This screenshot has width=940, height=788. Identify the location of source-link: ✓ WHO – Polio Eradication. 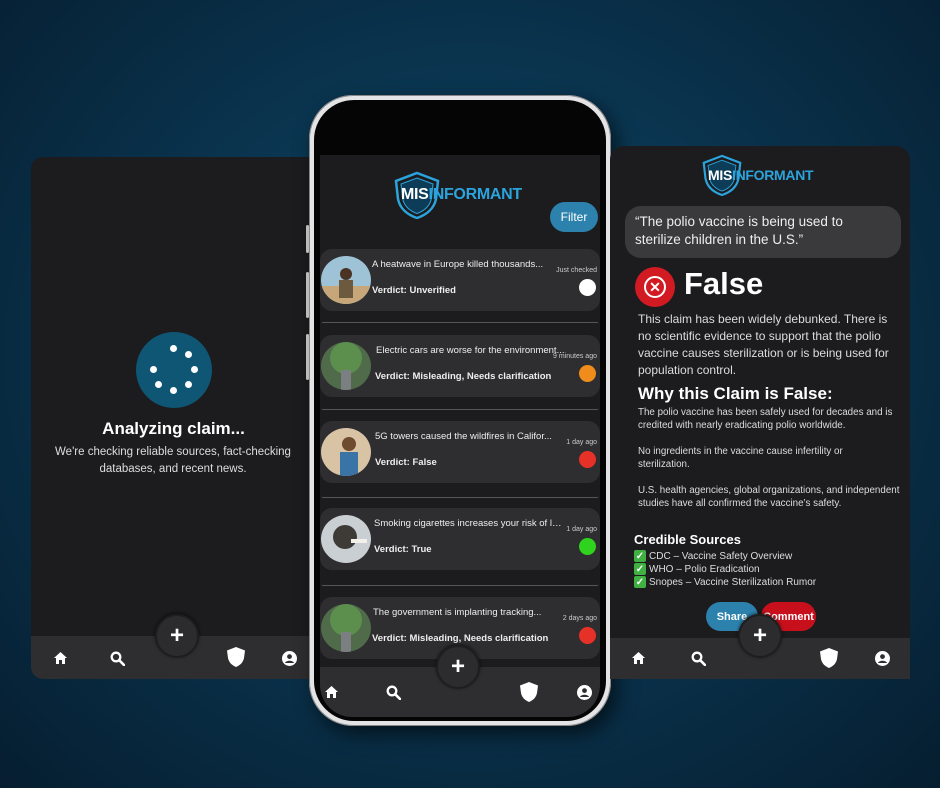
(697, 569).